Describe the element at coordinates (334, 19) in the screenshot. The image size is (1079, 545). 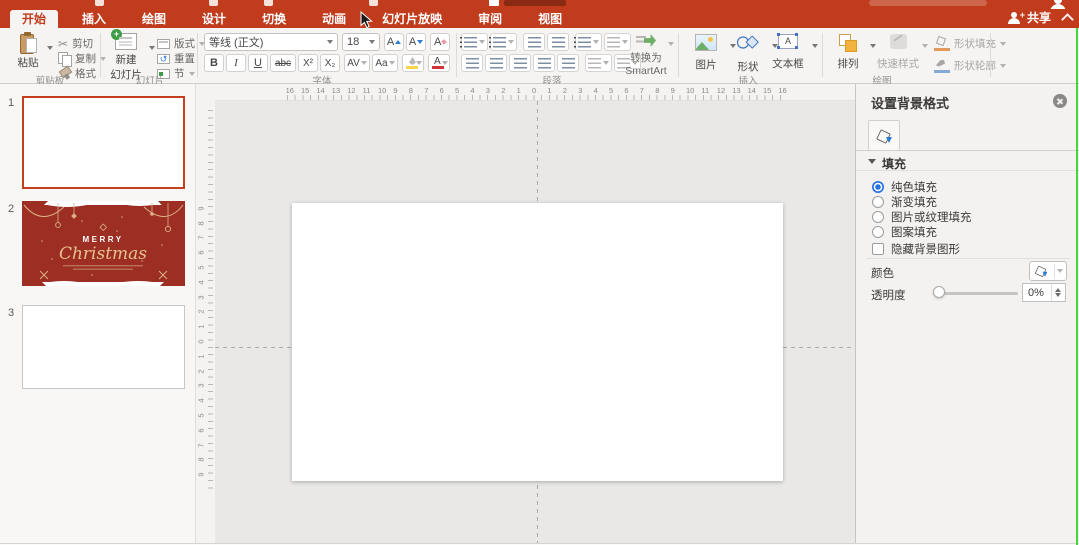
I see `tab-animations: 动画` at that location.